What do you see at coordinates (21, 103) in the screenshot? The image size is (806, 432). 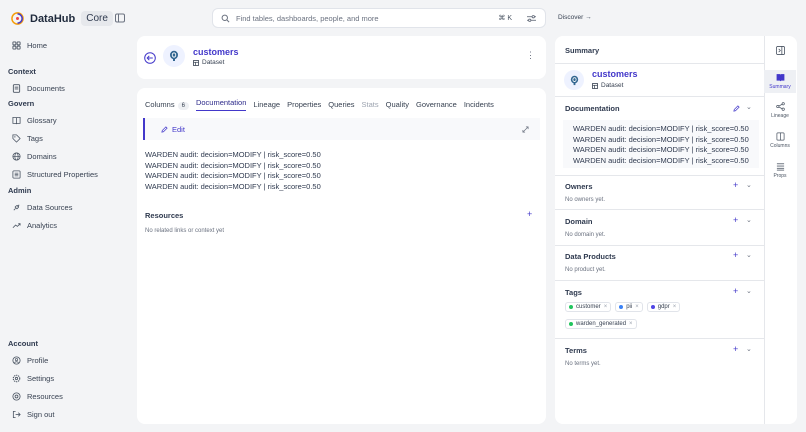 I see `nav-section-govern: Govern` at bounding box center [21, 103].